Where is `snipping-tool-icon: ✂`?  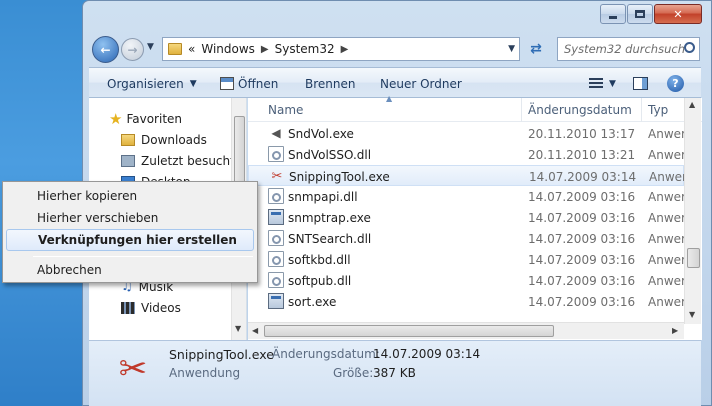
snipping-tool-icon: ✂ is located at coordinates (277, 176).